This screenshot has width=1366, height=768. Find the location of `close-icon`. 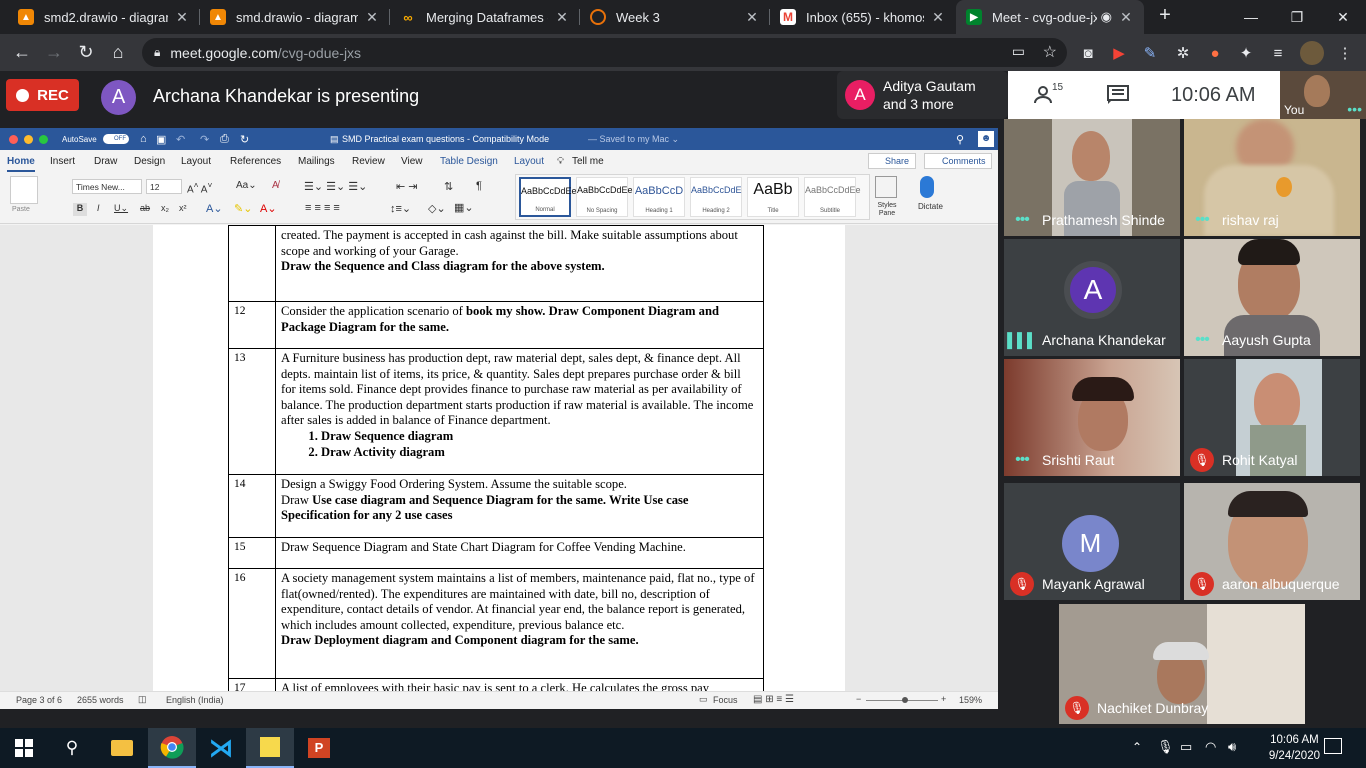

close-icon is located at coordinates (13, 139).